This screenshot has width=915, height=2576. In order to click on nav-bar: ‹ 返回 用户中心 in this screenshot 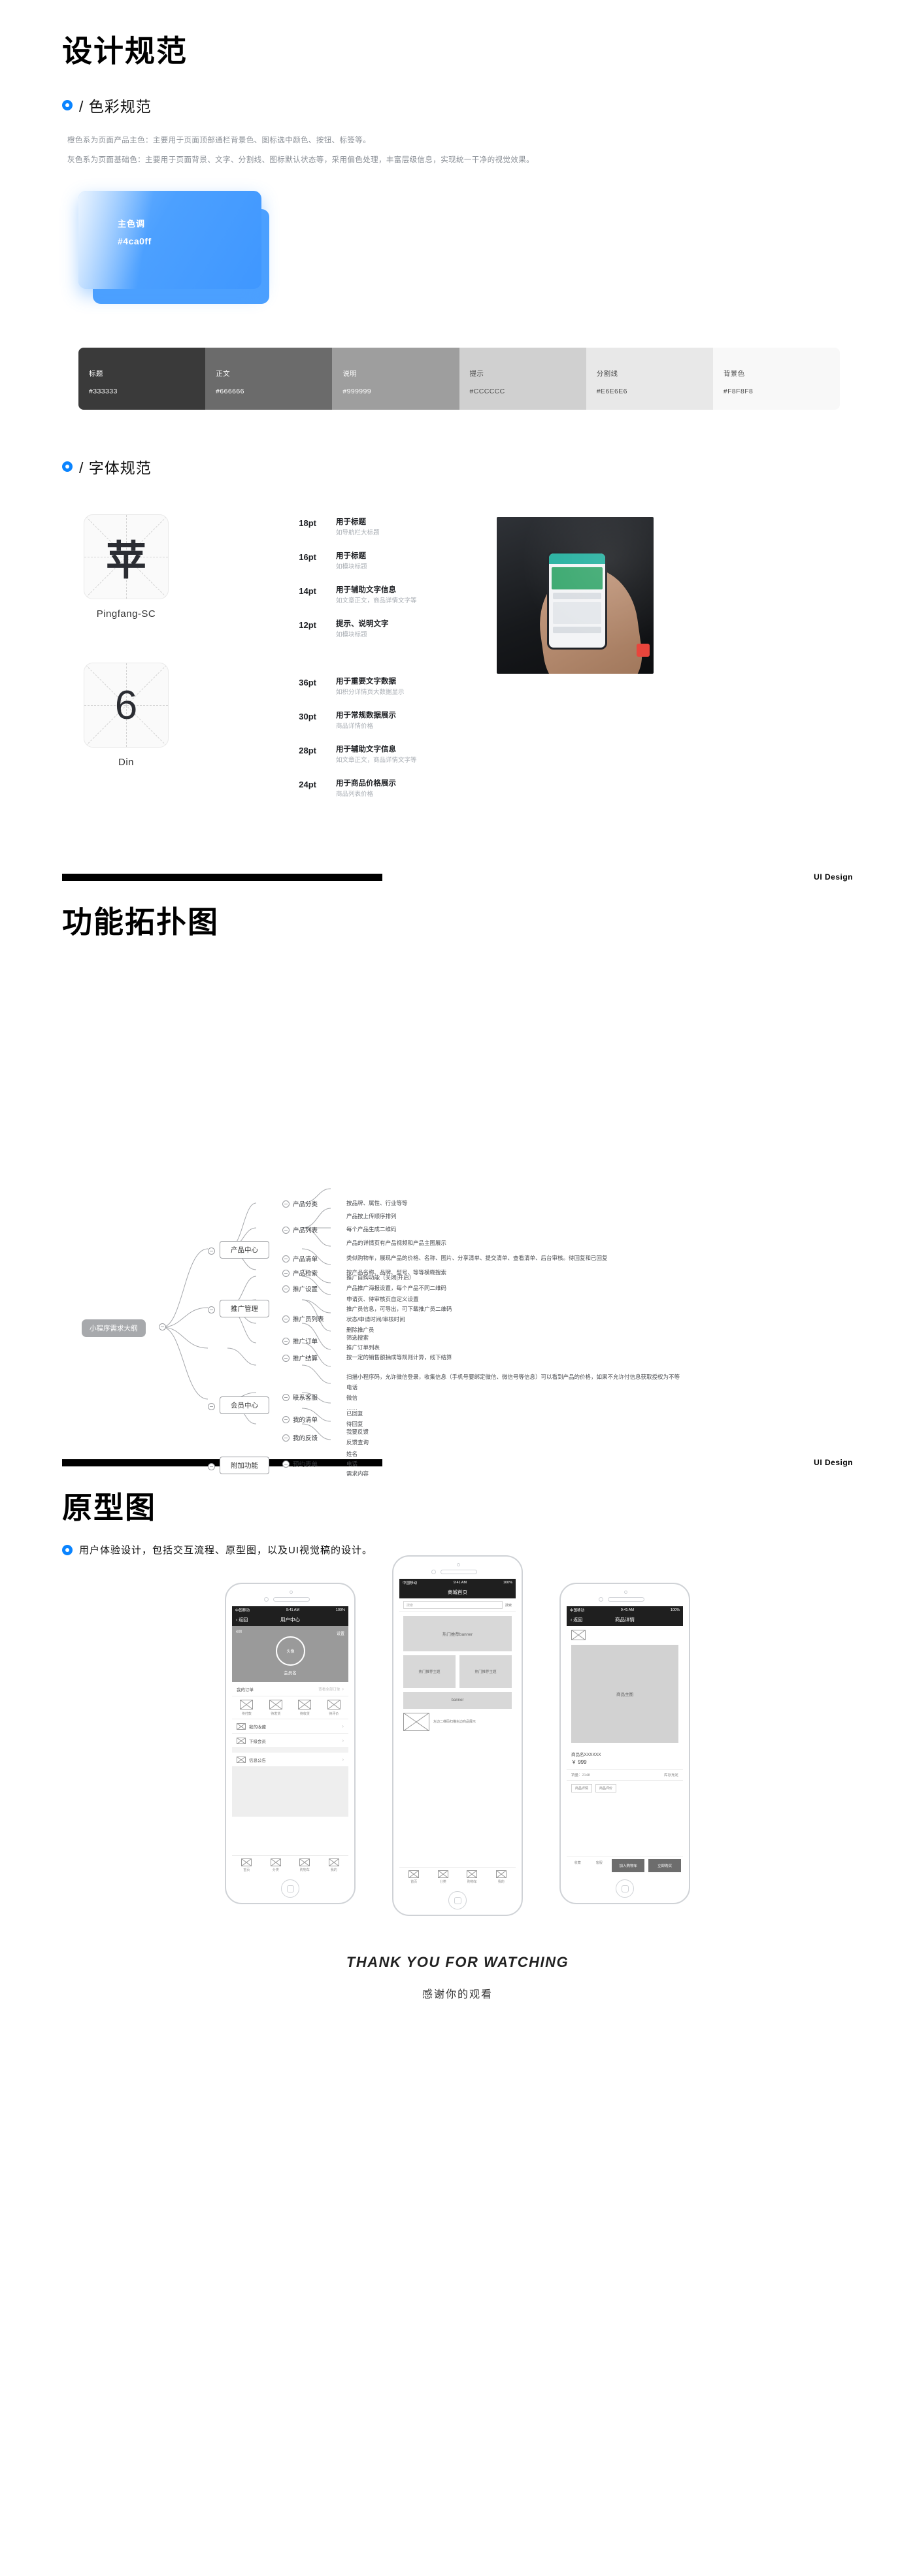, I will do `click(290, 1619)`.